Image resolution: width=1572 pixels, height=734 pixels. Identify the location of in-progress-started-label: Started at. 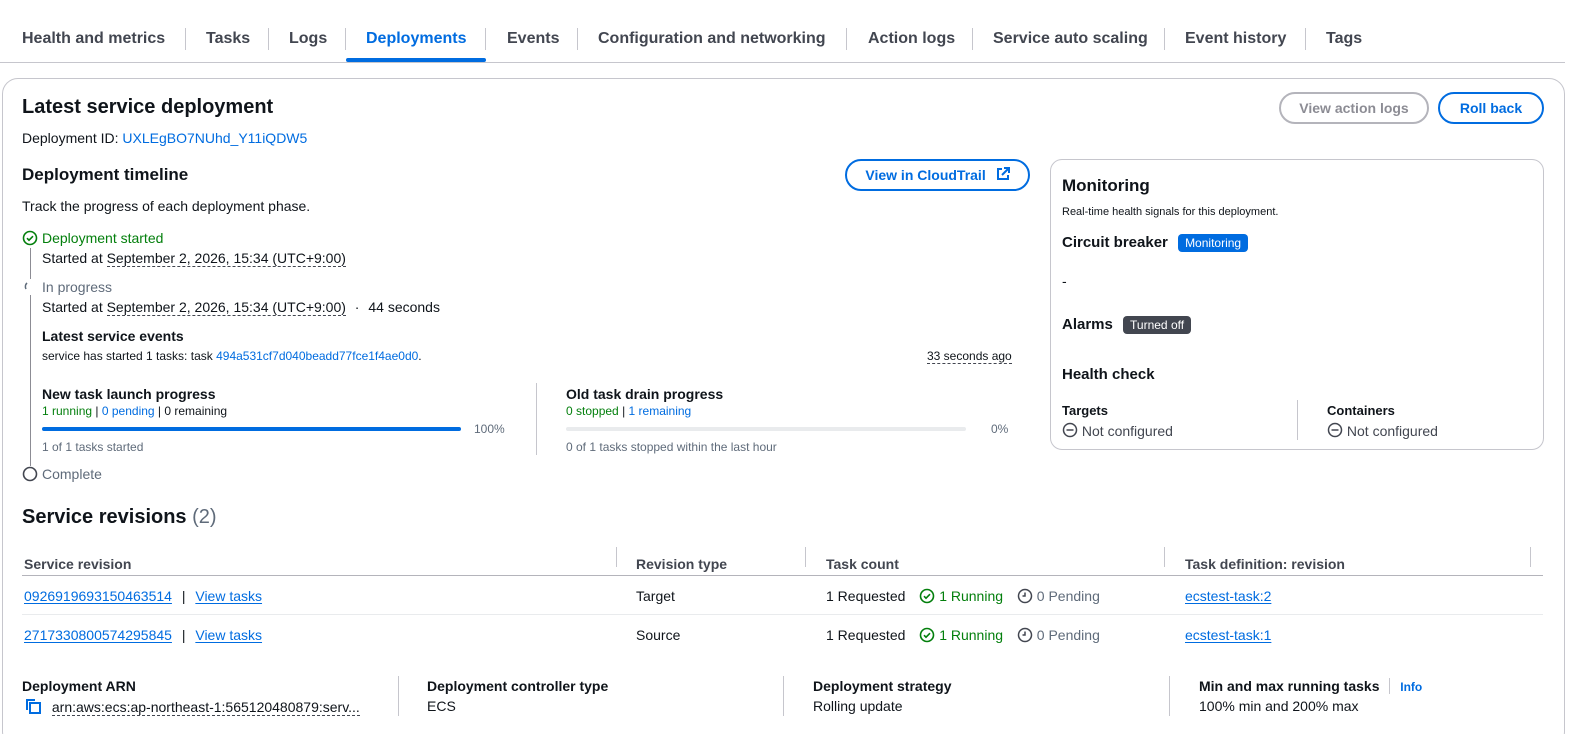
(72, 307).